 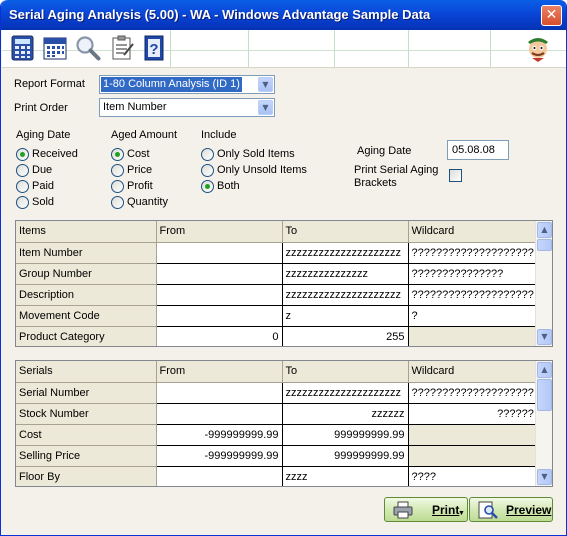 What do you see at coordinates (473, 456) in the screenshot?
I see `wildcard-cell` at bounding box center [473, 456].